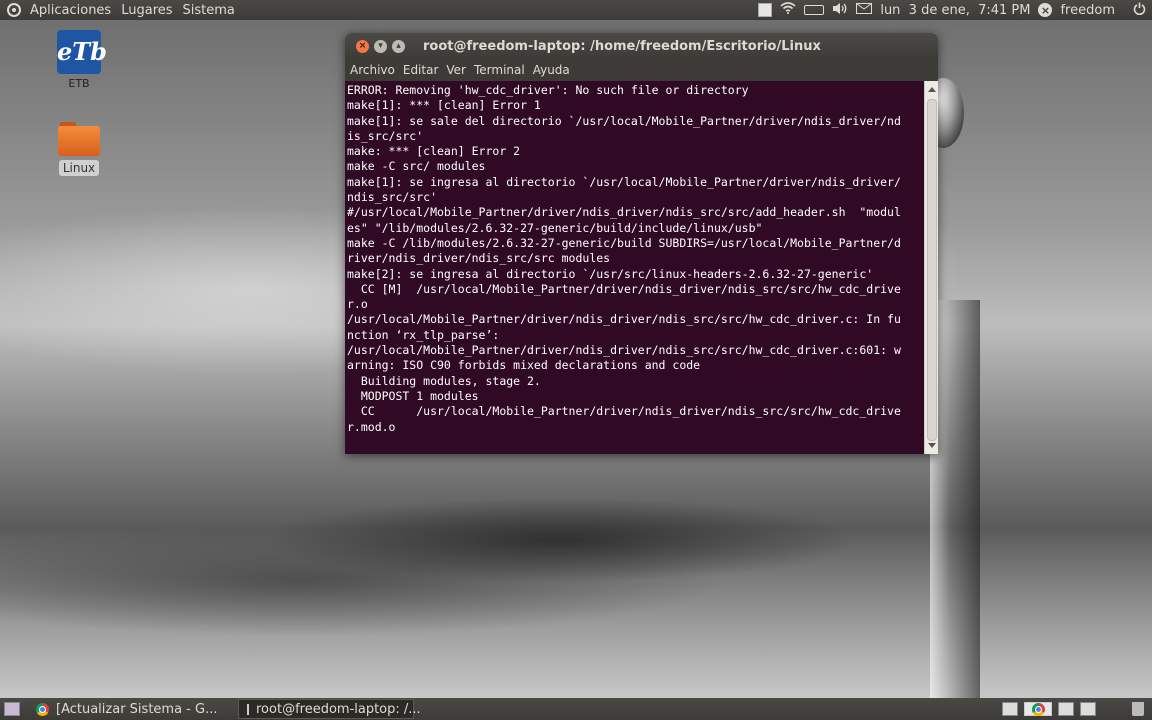  What do you see at coordinates (499, 70) in the screenshot?
I see `menu-terminal: Terminal` at bounding box center [499, 70].